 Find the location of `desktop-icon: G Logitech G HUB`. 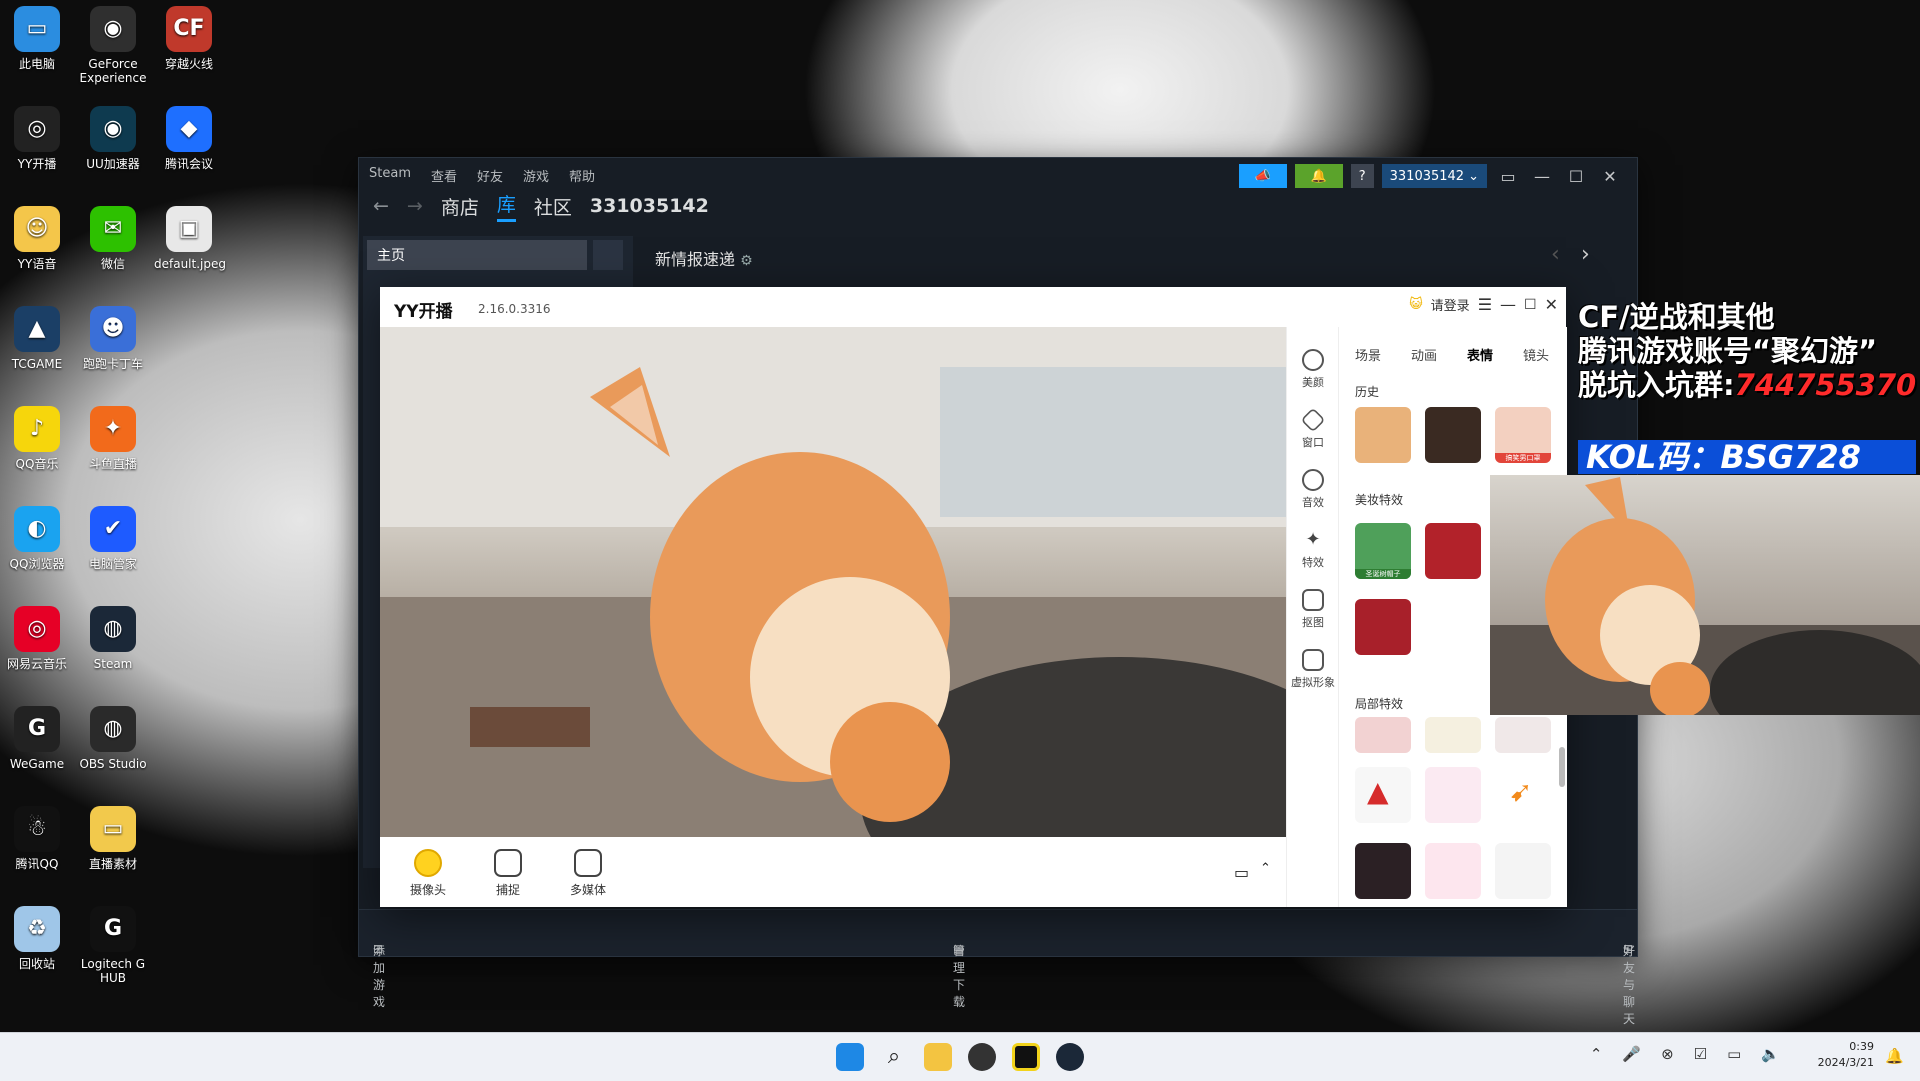

desktop-icon: G Logitech G HUB is located at coordinates (113, 945).